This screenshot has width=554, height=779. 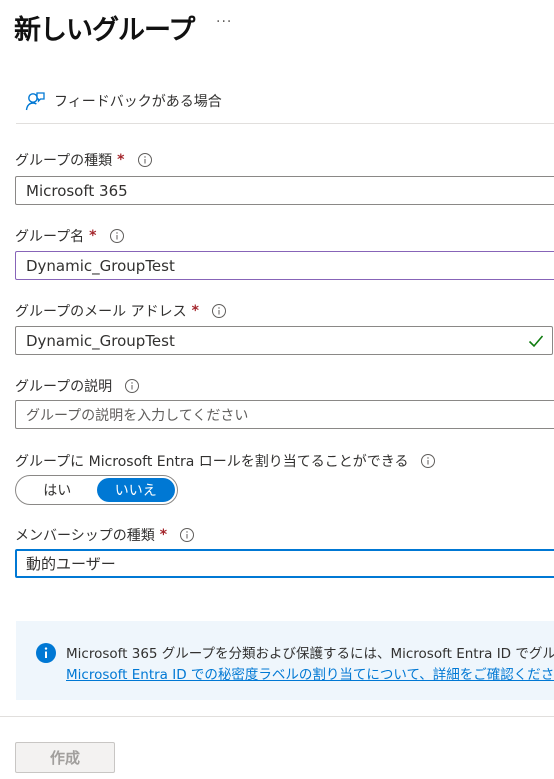 What do you see at coordinates (536, 341) in the screenshot?
I see `checkmark-icon` at bounding box center [536, 341].